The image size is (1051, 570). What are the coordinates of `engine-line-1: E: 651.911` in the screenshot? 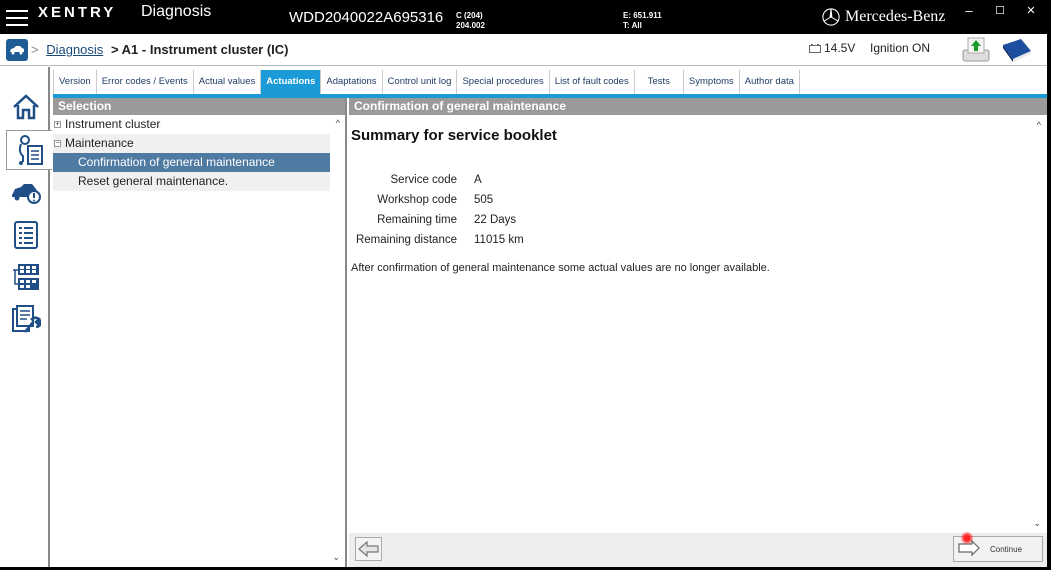 It's located at (642, 15).